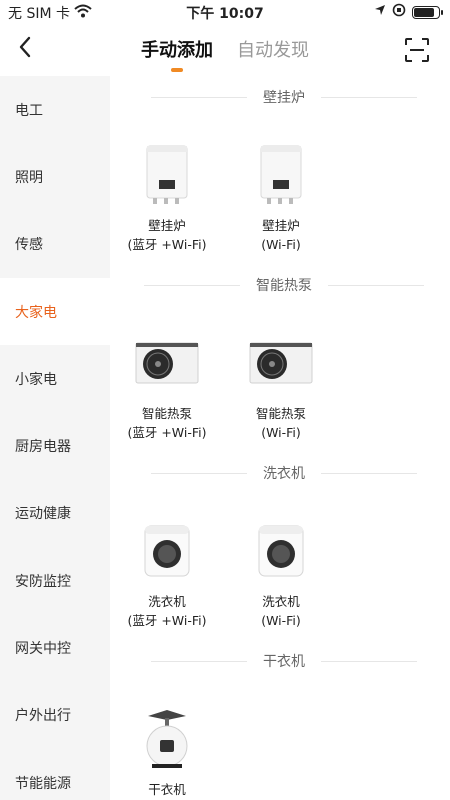  I want to click on device-card: 洗衣机 (Wi-Fi), so click(281, 563).